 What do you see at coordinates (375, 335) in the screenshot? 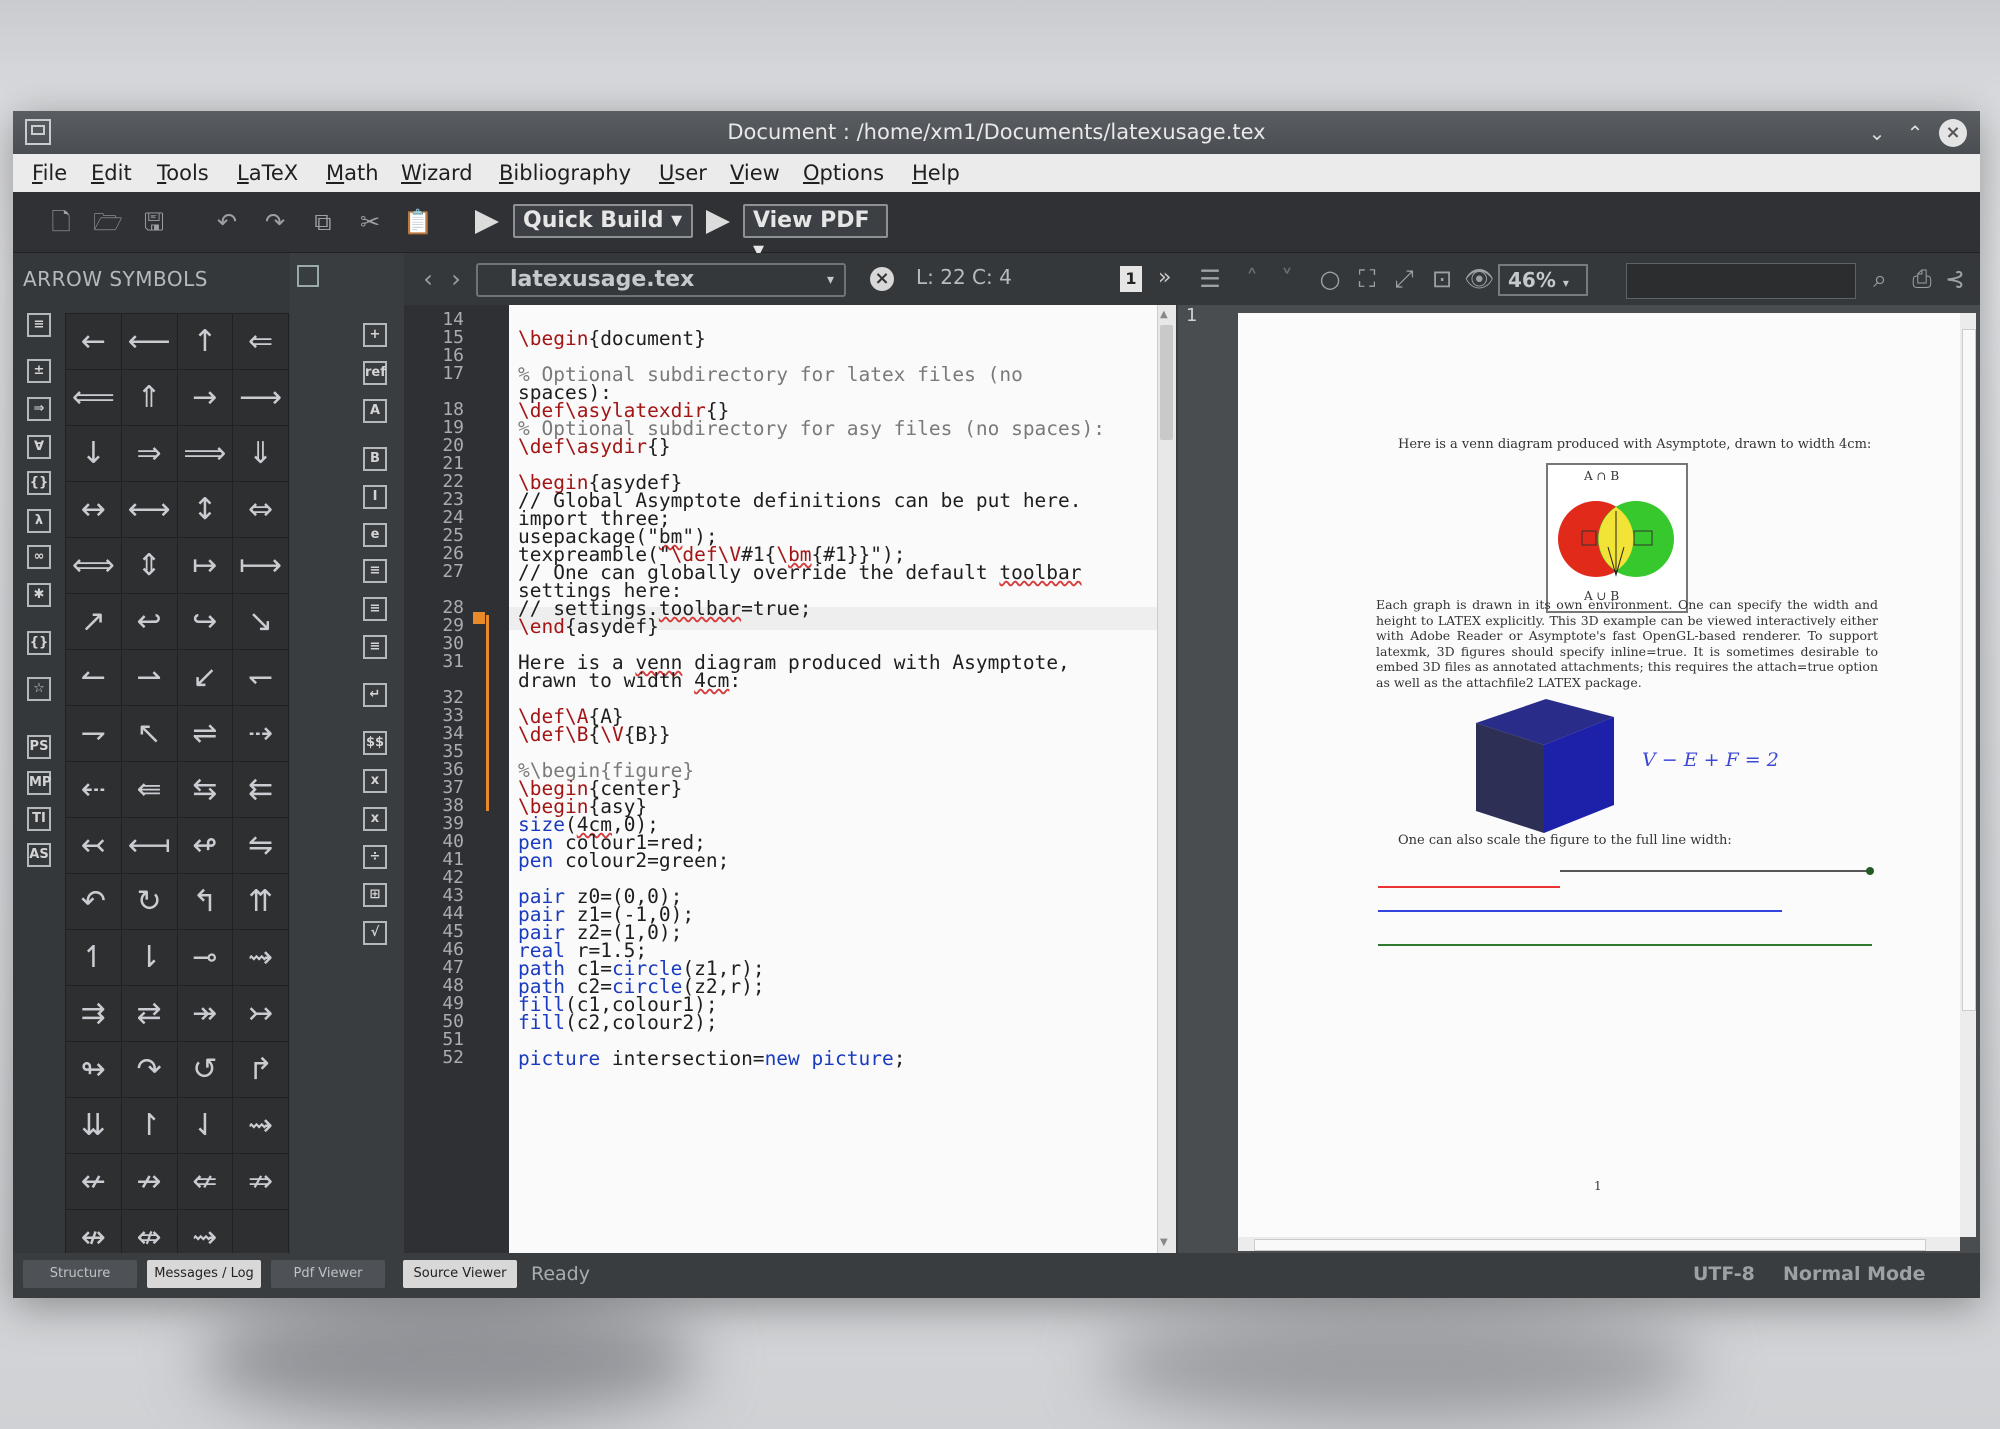
I see `insert-label-icon: +` at bounding box center [375, 335].